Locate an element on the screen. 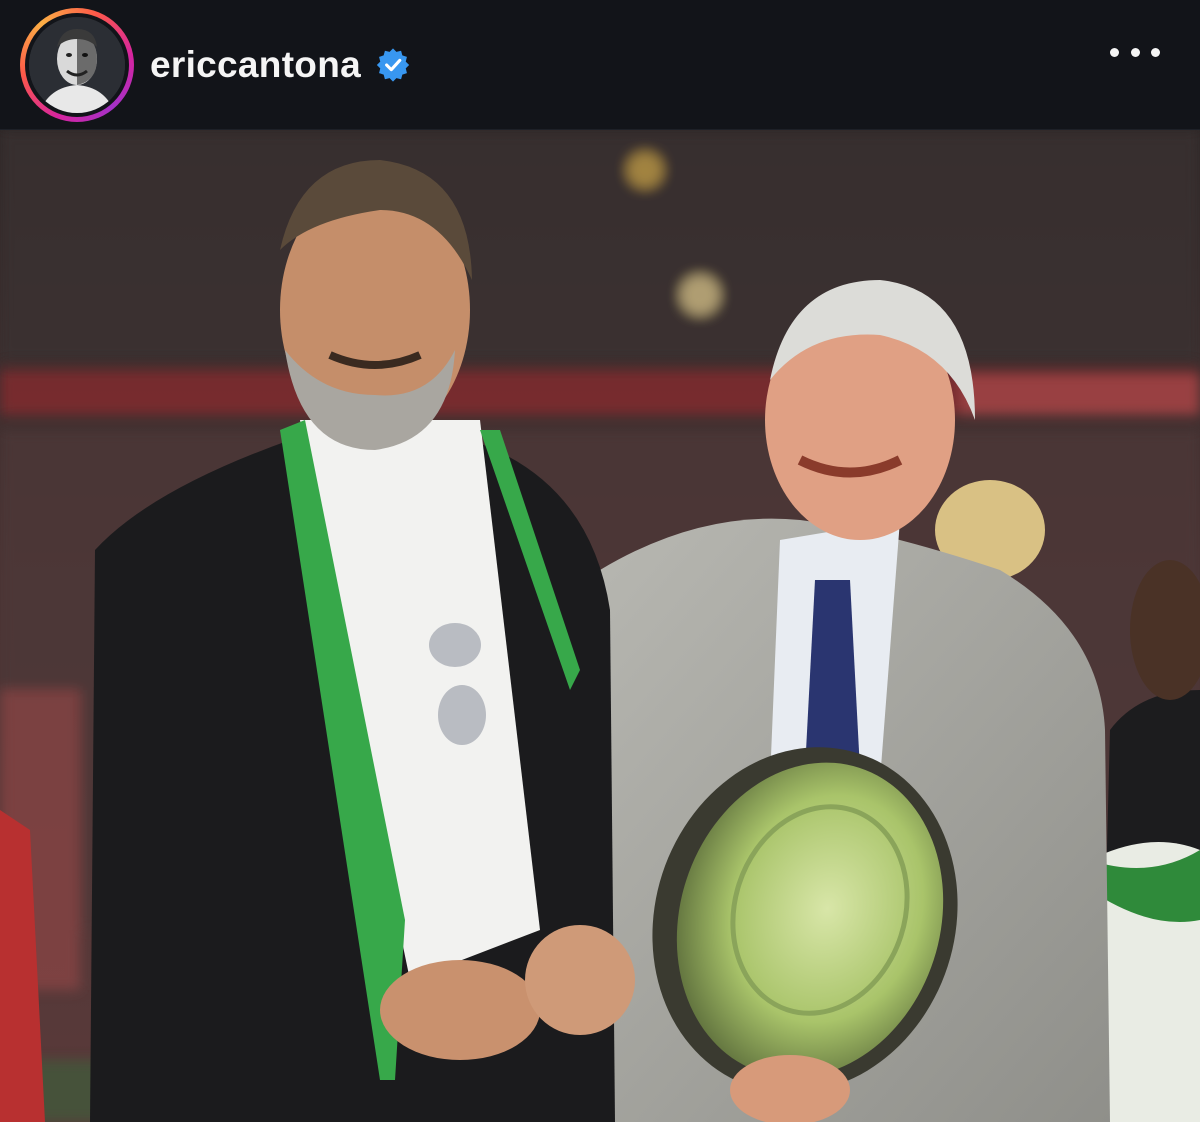 This screenshot has width=1200, height=1122. verified-badge-icon is located at coordinates (393, 65).